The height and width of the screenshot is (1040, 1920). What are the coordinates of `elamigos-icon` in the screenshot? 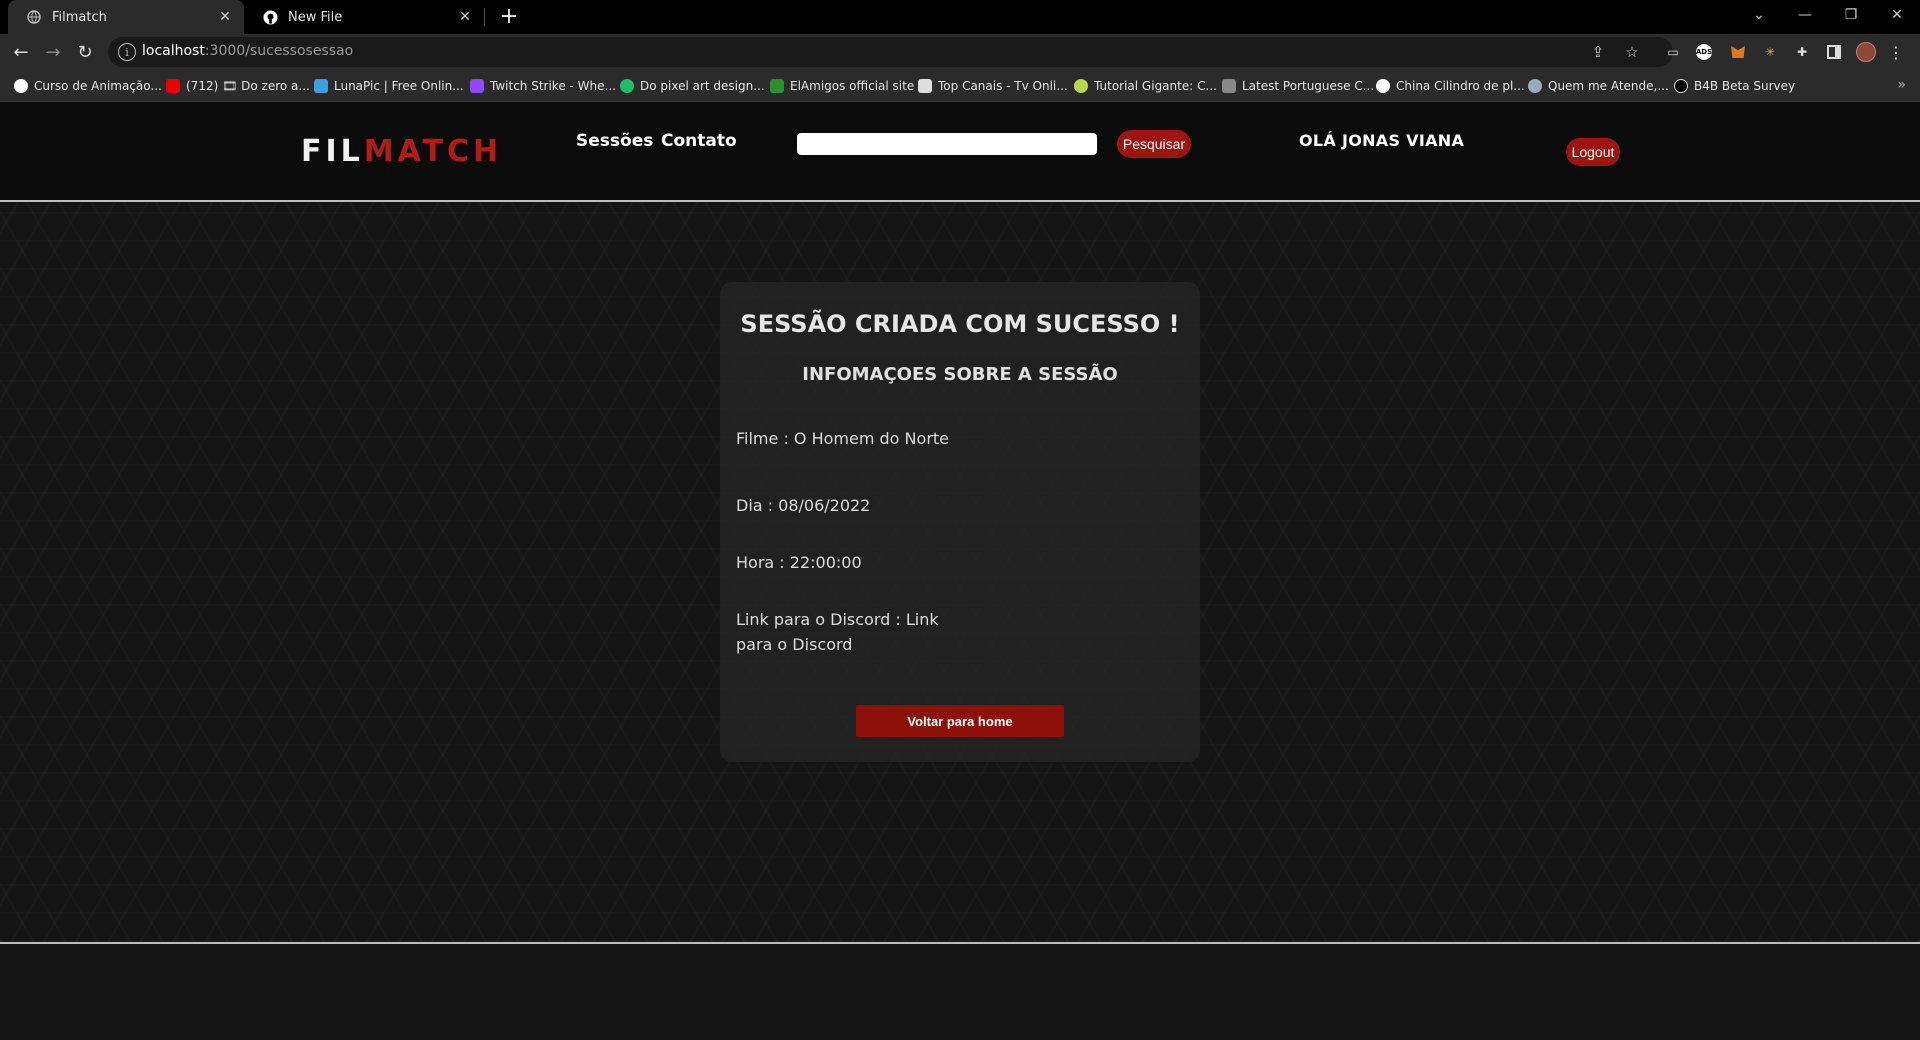 It's located at (777, 86).